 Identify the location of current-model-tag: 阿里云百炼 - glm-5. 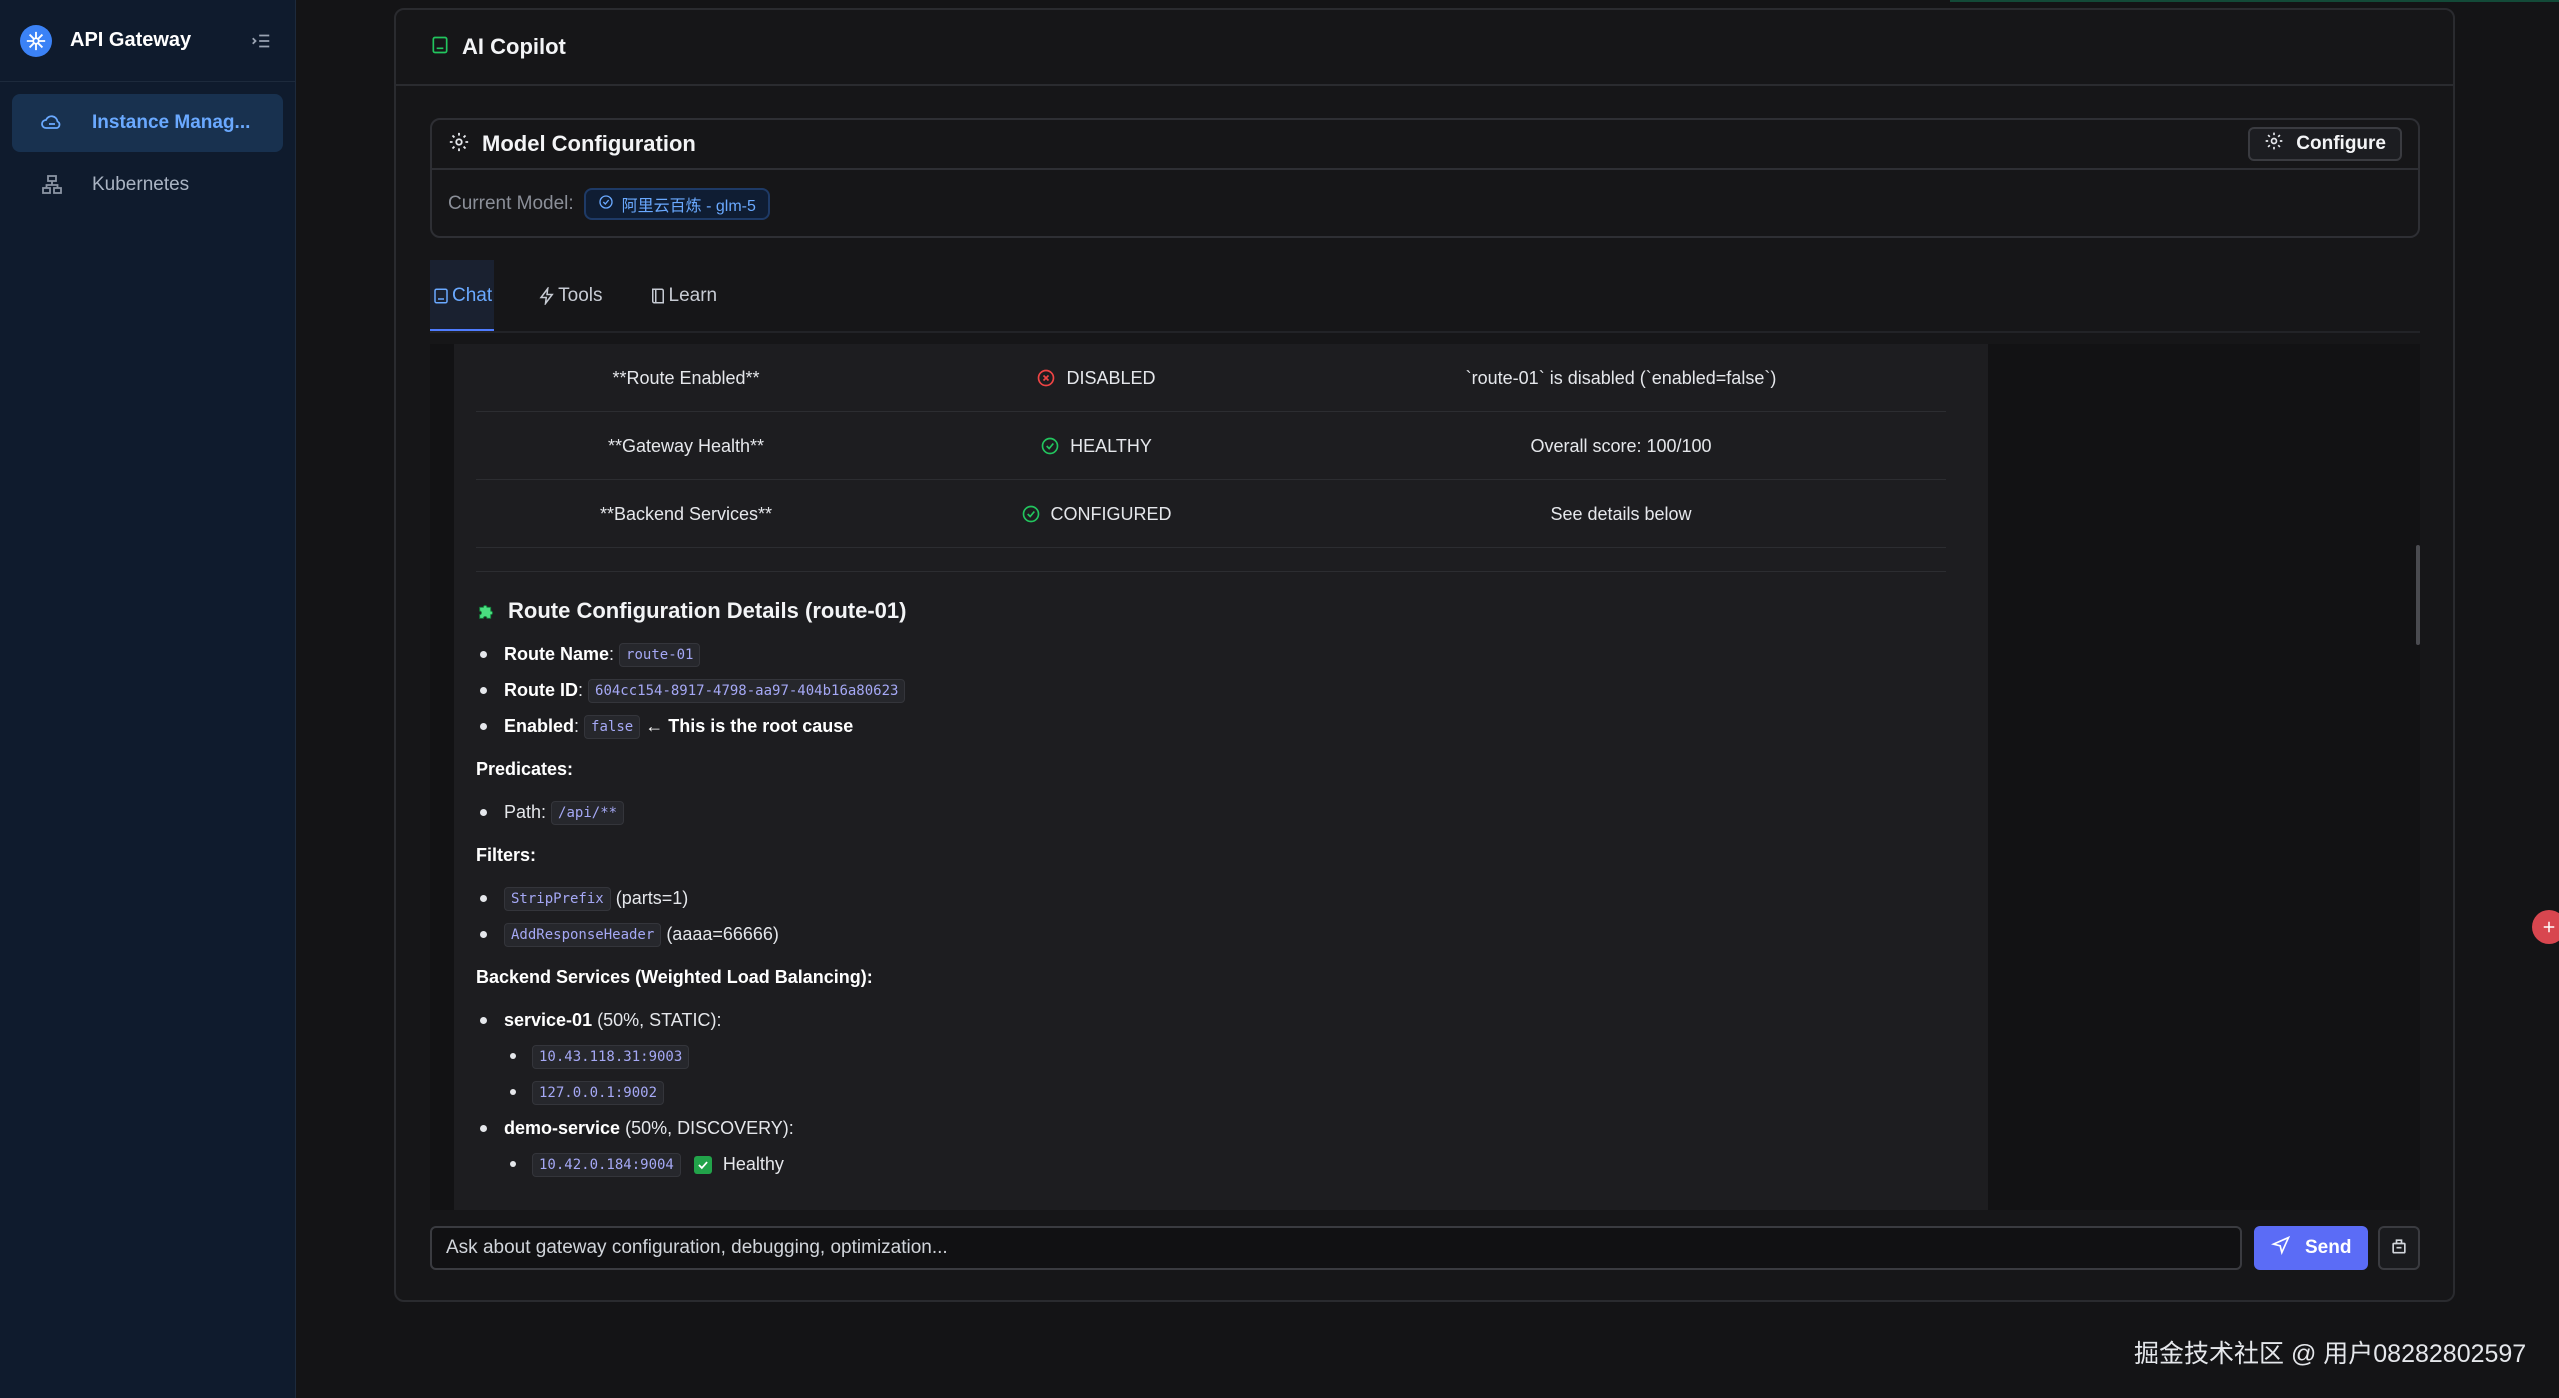
(676, 204).